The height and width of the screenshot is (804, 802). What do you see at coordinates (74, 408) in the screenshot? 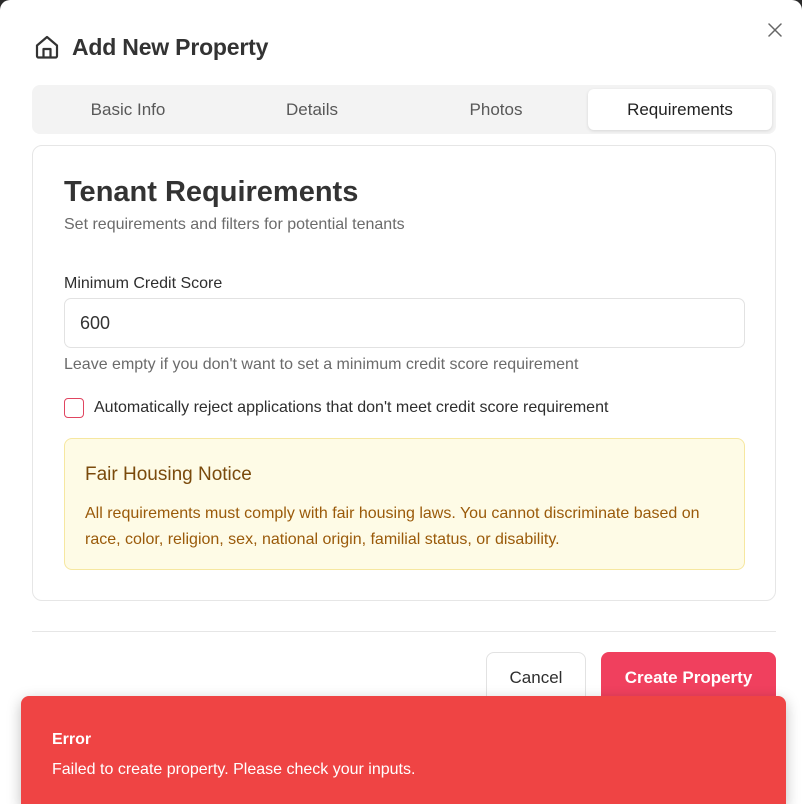
I see `auto-reject-checkbox` at bounding box center [74, 408].